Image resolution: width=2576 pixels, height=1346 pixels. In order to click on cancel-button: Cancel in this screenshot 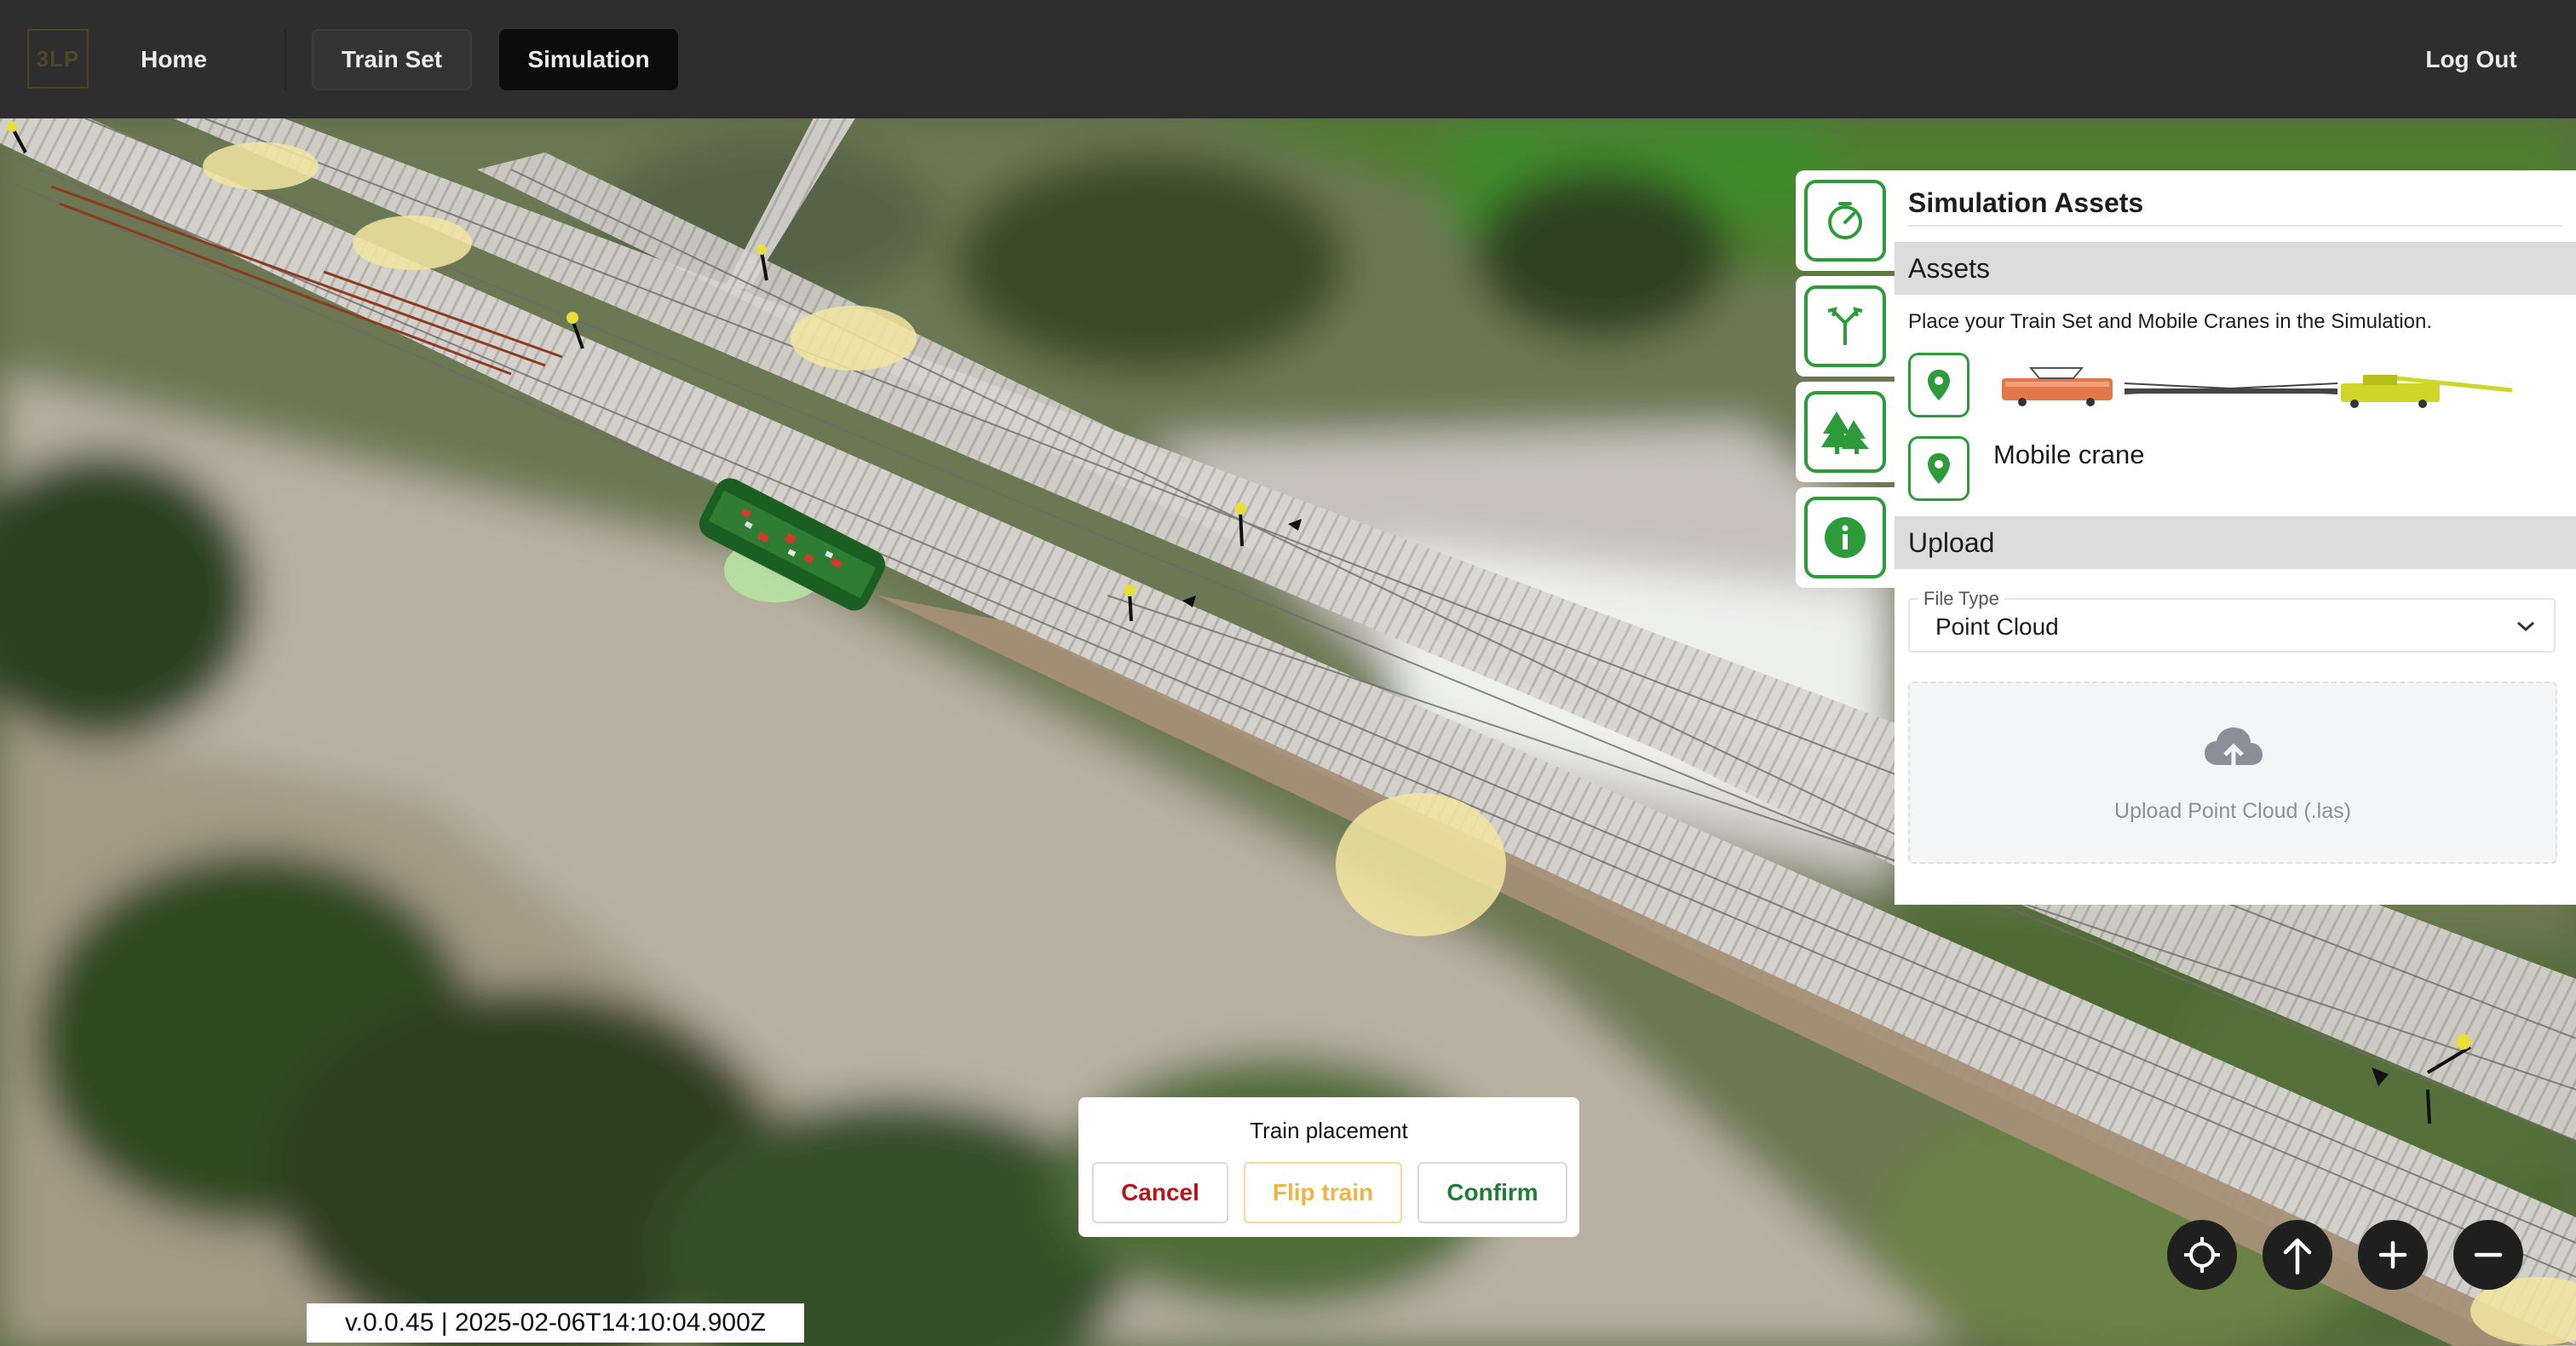, I will do `click(1160, 1192)`.